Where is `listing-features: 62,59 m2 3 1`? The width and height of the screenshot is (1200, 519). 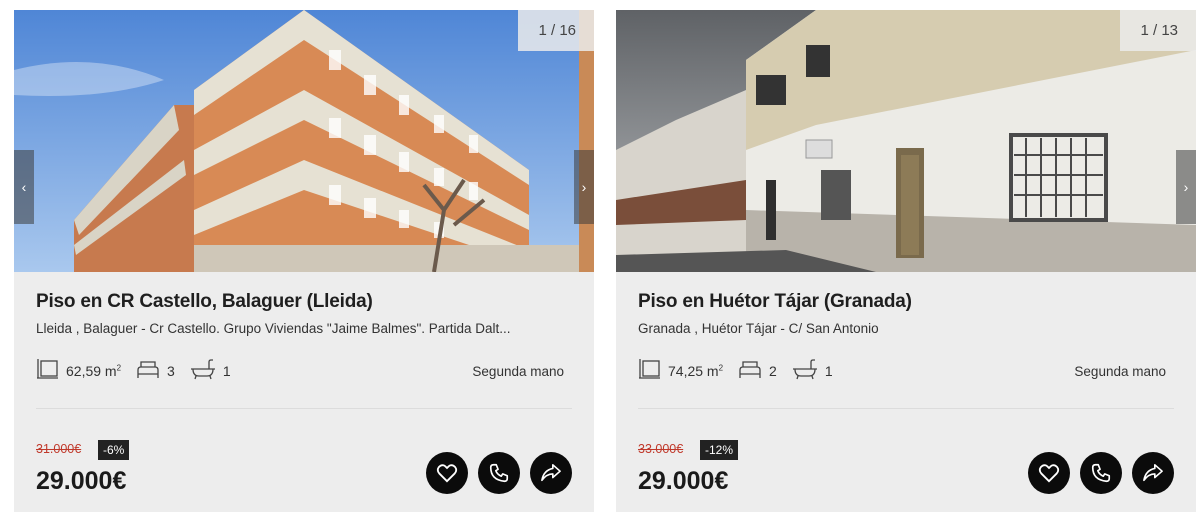 listing-features: 62,59 m2 3 1 is located at coordinates (140, 370).